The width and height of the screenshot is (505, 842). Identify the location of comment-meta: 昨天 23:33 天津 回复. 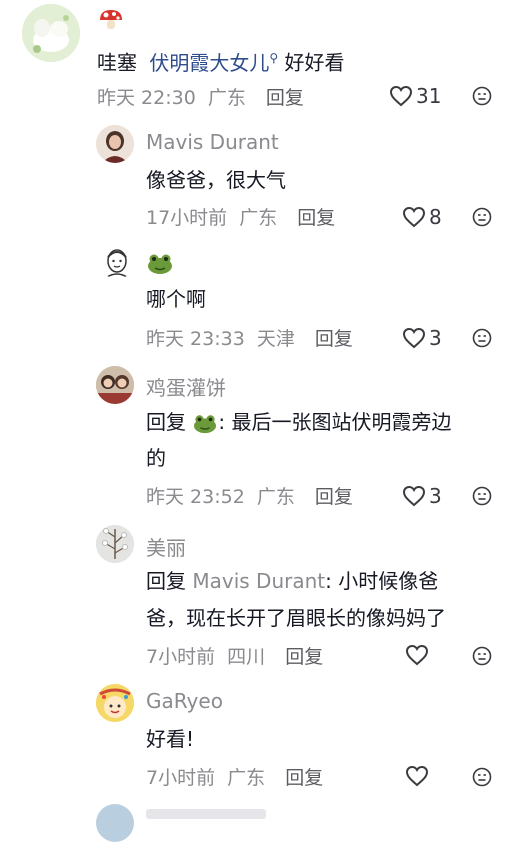
(249, 337).